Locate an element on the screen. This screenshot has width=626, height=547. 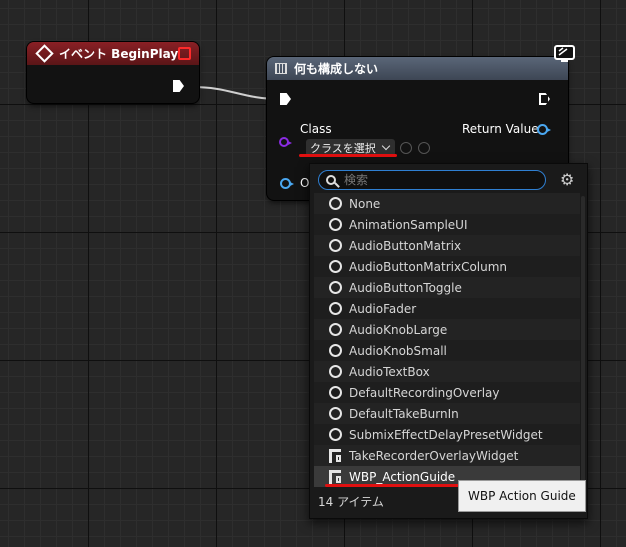
list-item-label: SubmixEffectDelayPresetWidget is located at coordinates (446, 434).